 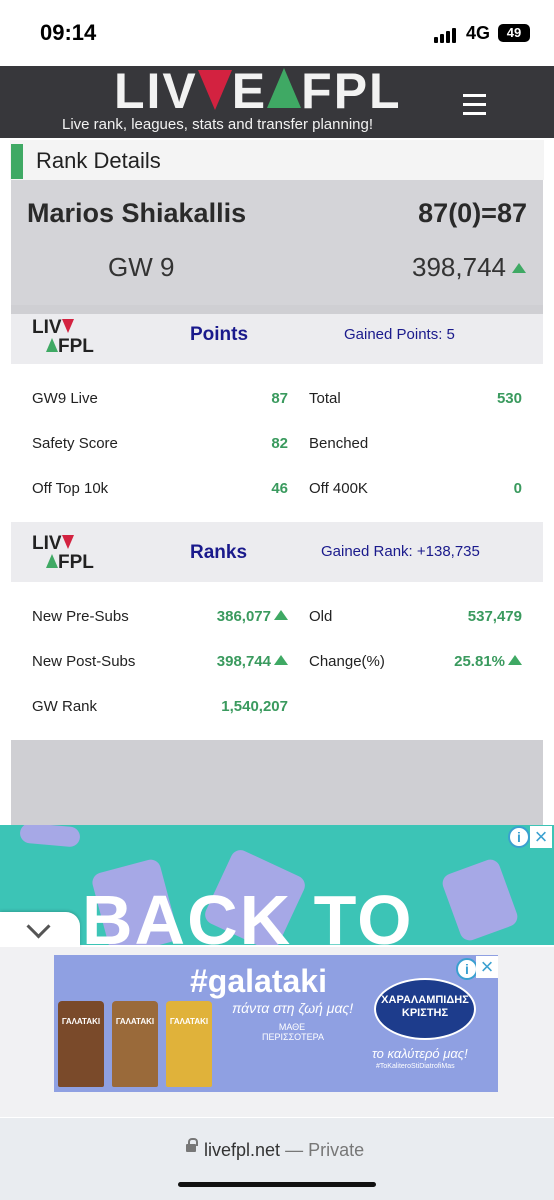 I want to click on section-accent-bar, so click(x=17, y=161).